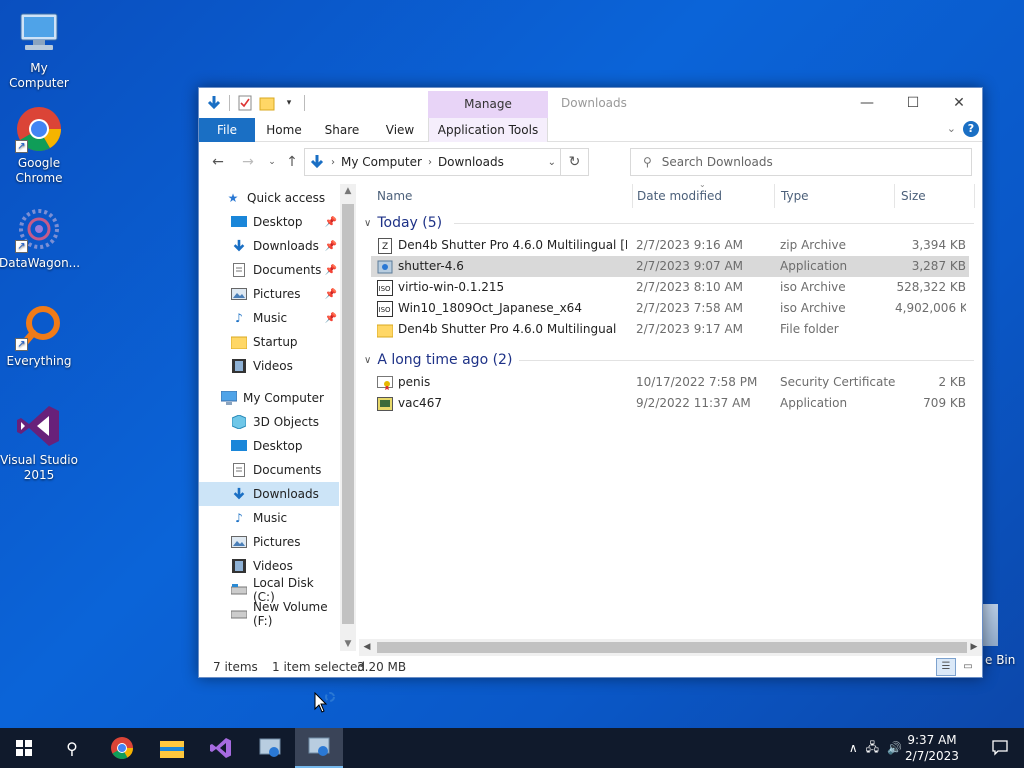 The width and height of the screenshot is (1024, 768). I want to click on recent-locations-icon: ⌄, so click(272, 162).